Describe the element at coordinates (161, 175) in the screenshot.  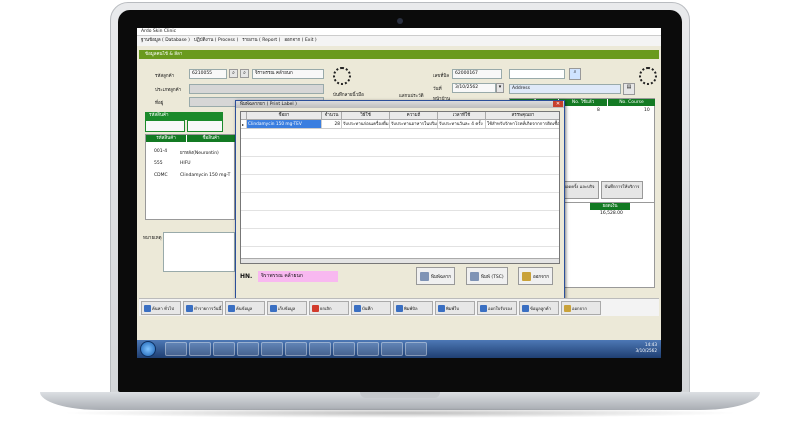
I see `product-row-code: CDMC` at that location.